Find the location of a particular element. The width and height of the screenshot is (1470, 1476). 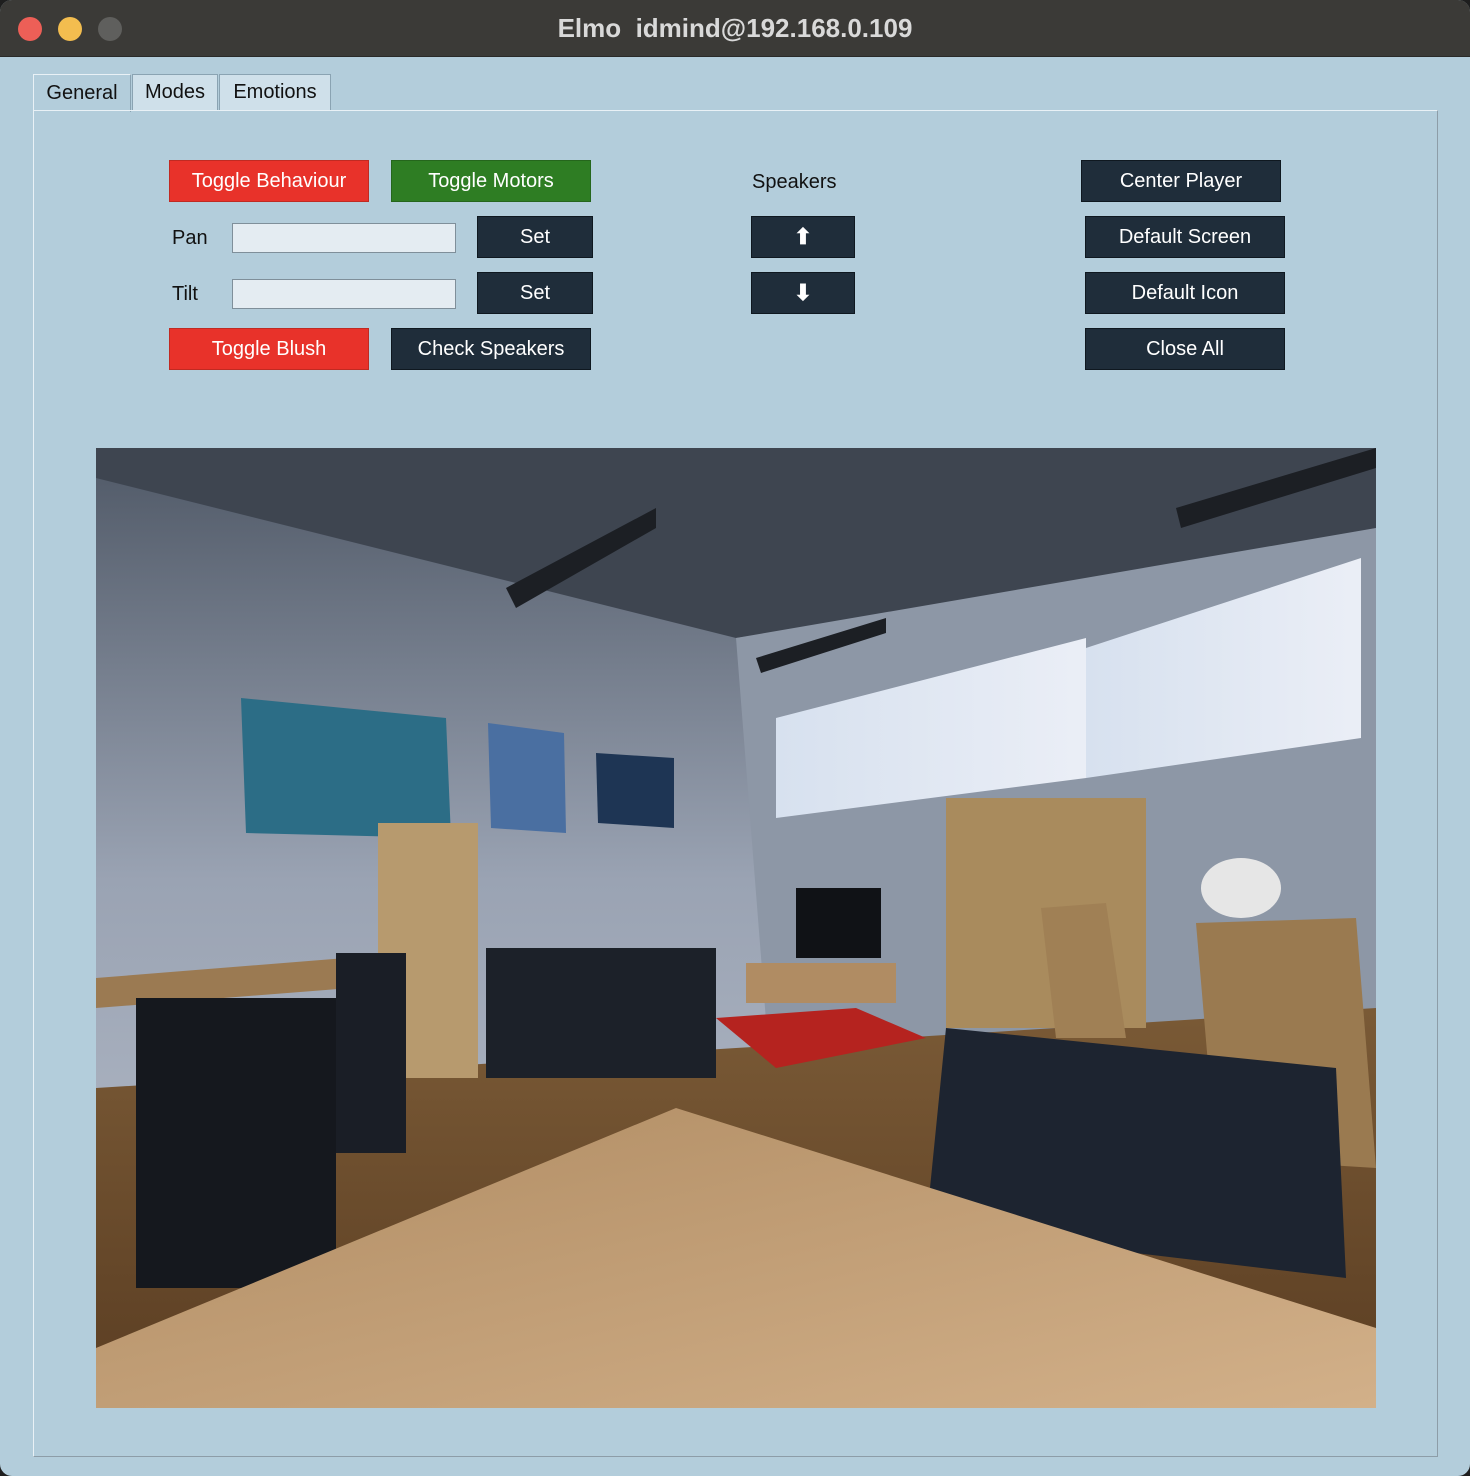

title-bar: Elmo idmind@192.168.0.109 is located at coordinates (735, 28).